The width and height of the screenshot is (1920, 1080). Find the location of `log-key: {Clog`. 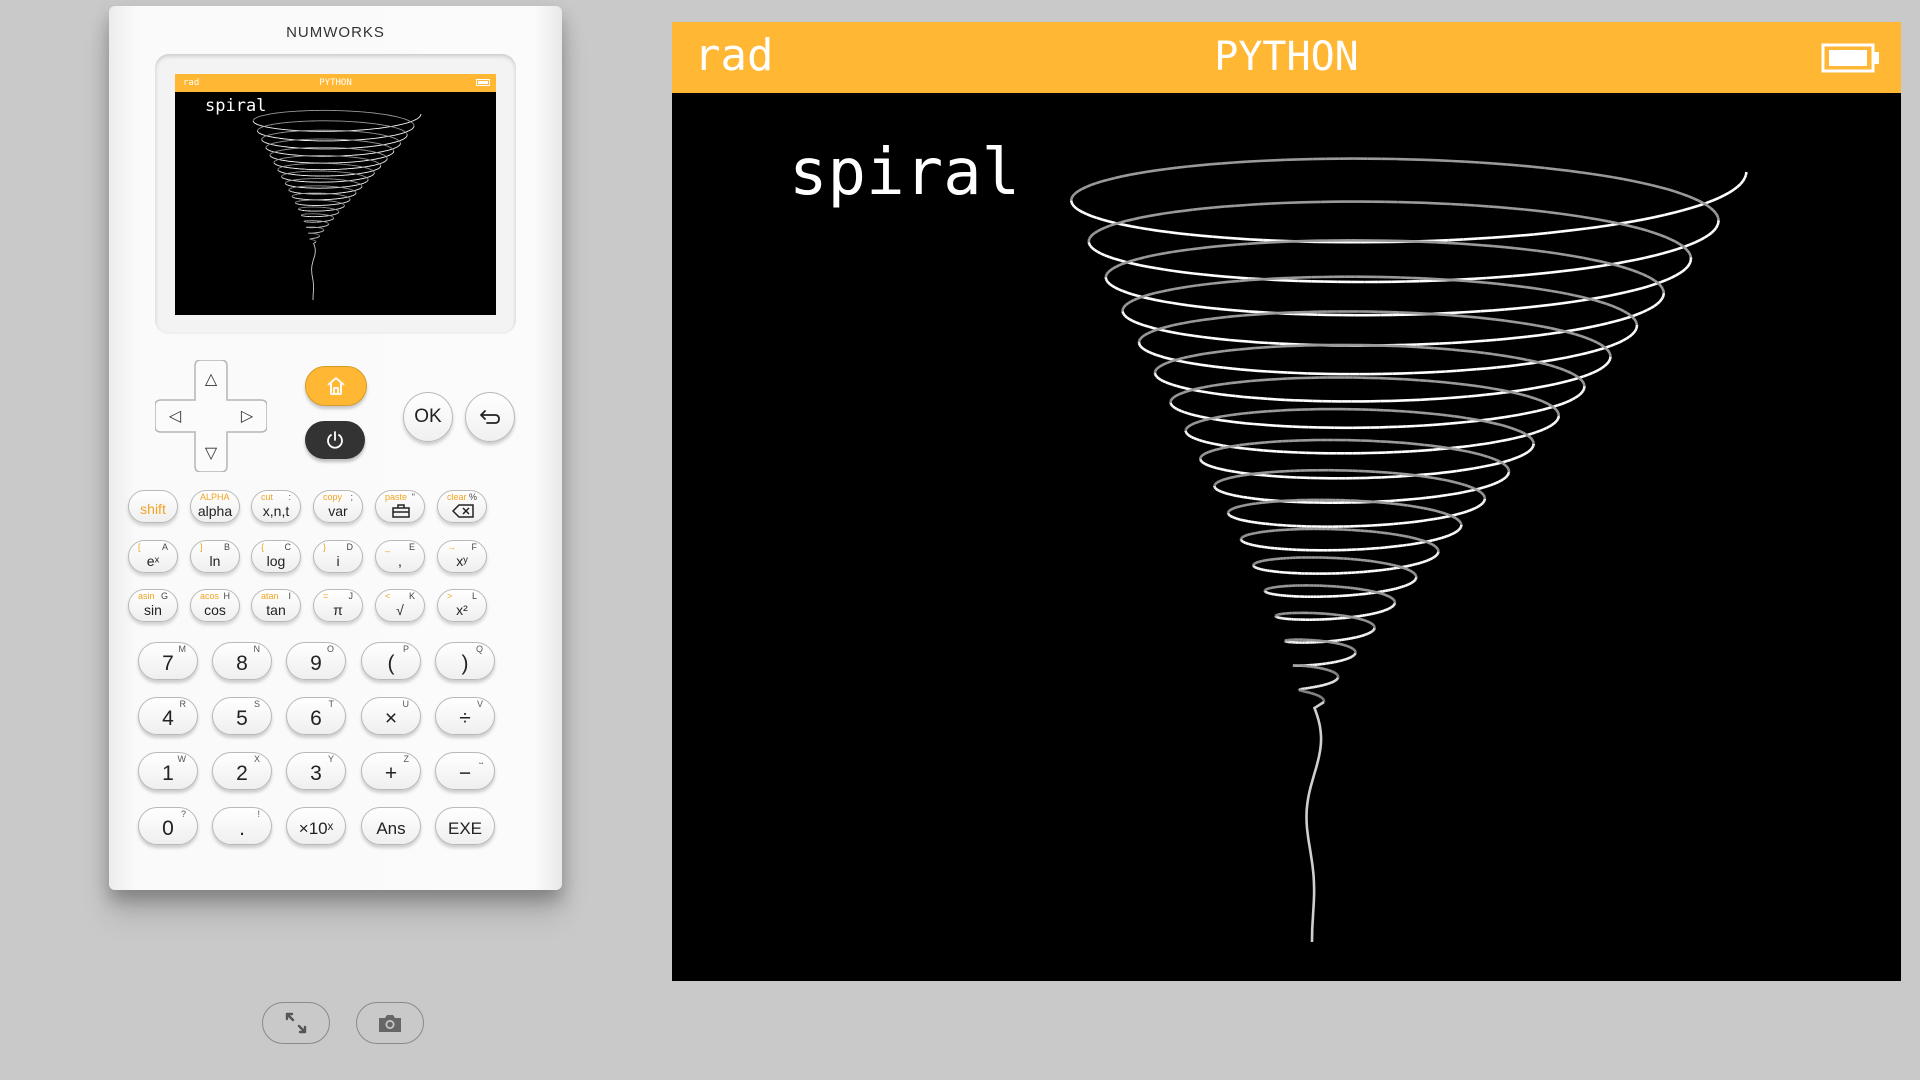

log-key: {Clog is located at coordinates (276, 556).